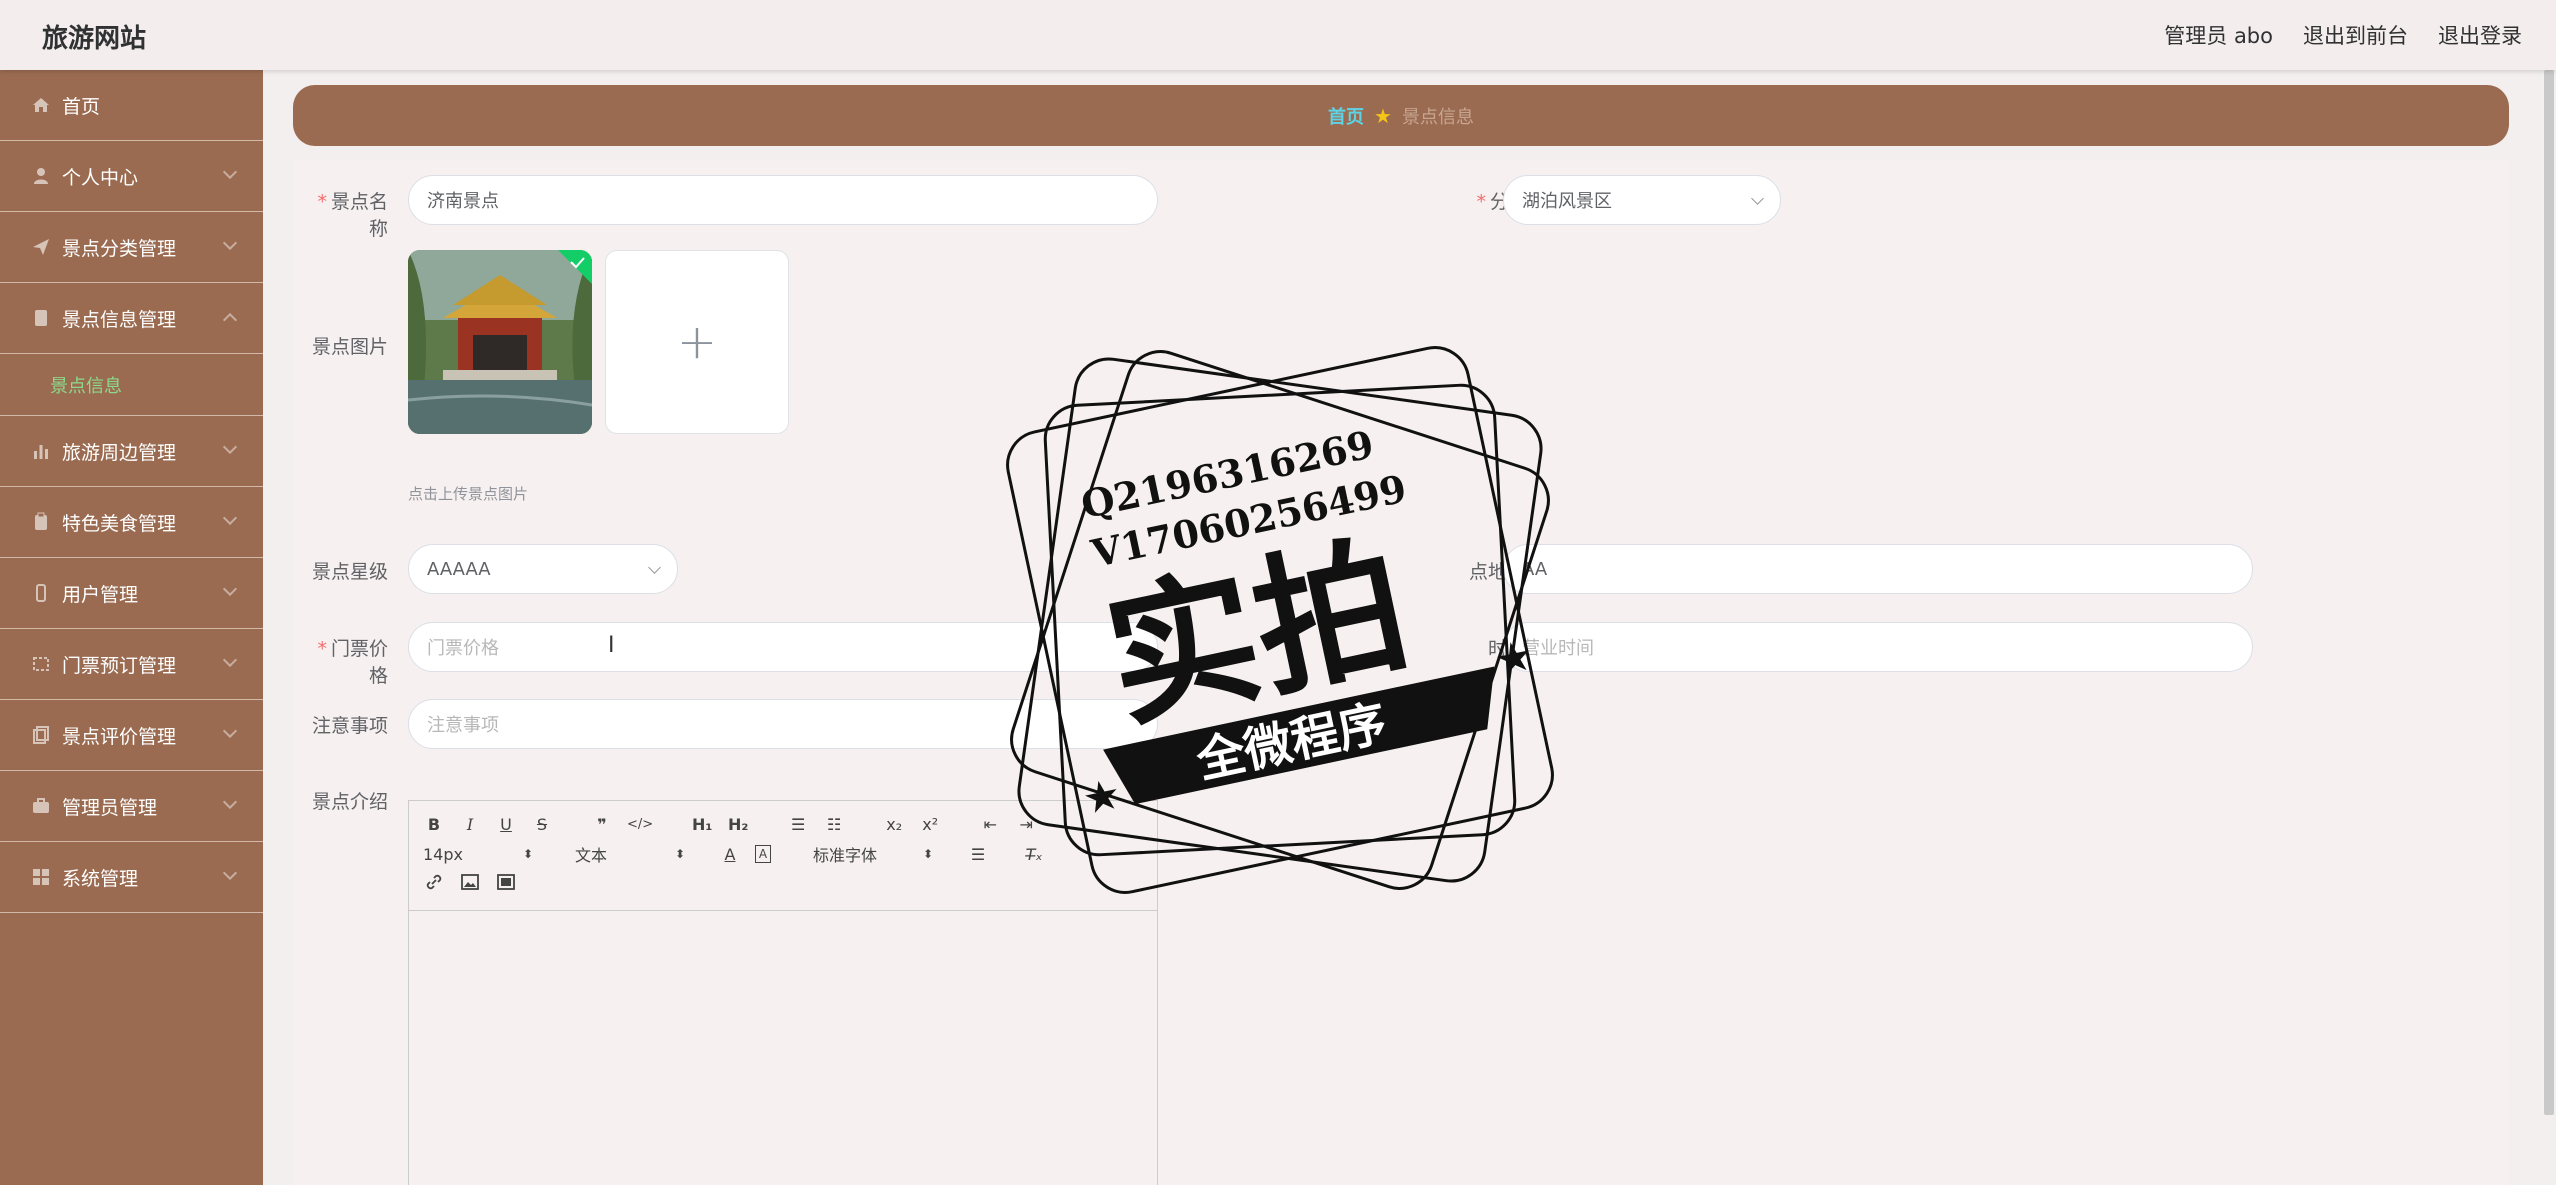  What do you see at coordinates (783, 647) in the screenshot?
I see `ticket-price-input: 门票价格` at bounding box center [783, 647].